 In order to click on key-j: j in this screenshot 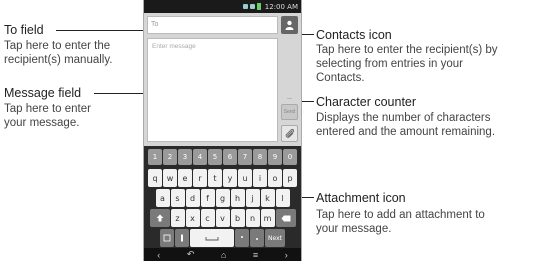, I will do `click(252, 198)`.